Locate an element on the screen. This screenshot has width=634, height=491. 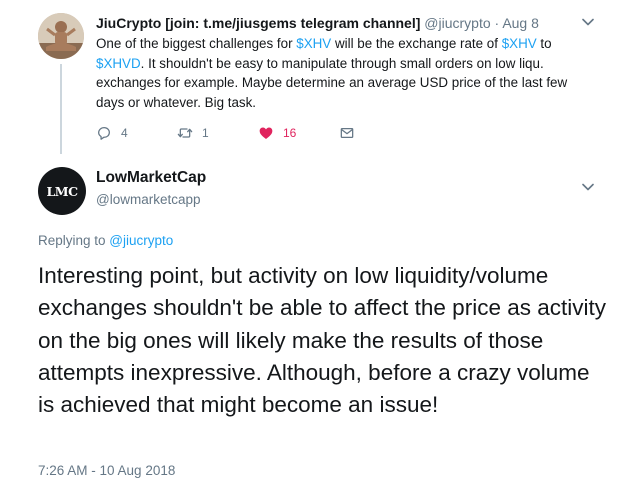
parent-tweet-actions: 4 1 16 is located at coordinates (246, 133).